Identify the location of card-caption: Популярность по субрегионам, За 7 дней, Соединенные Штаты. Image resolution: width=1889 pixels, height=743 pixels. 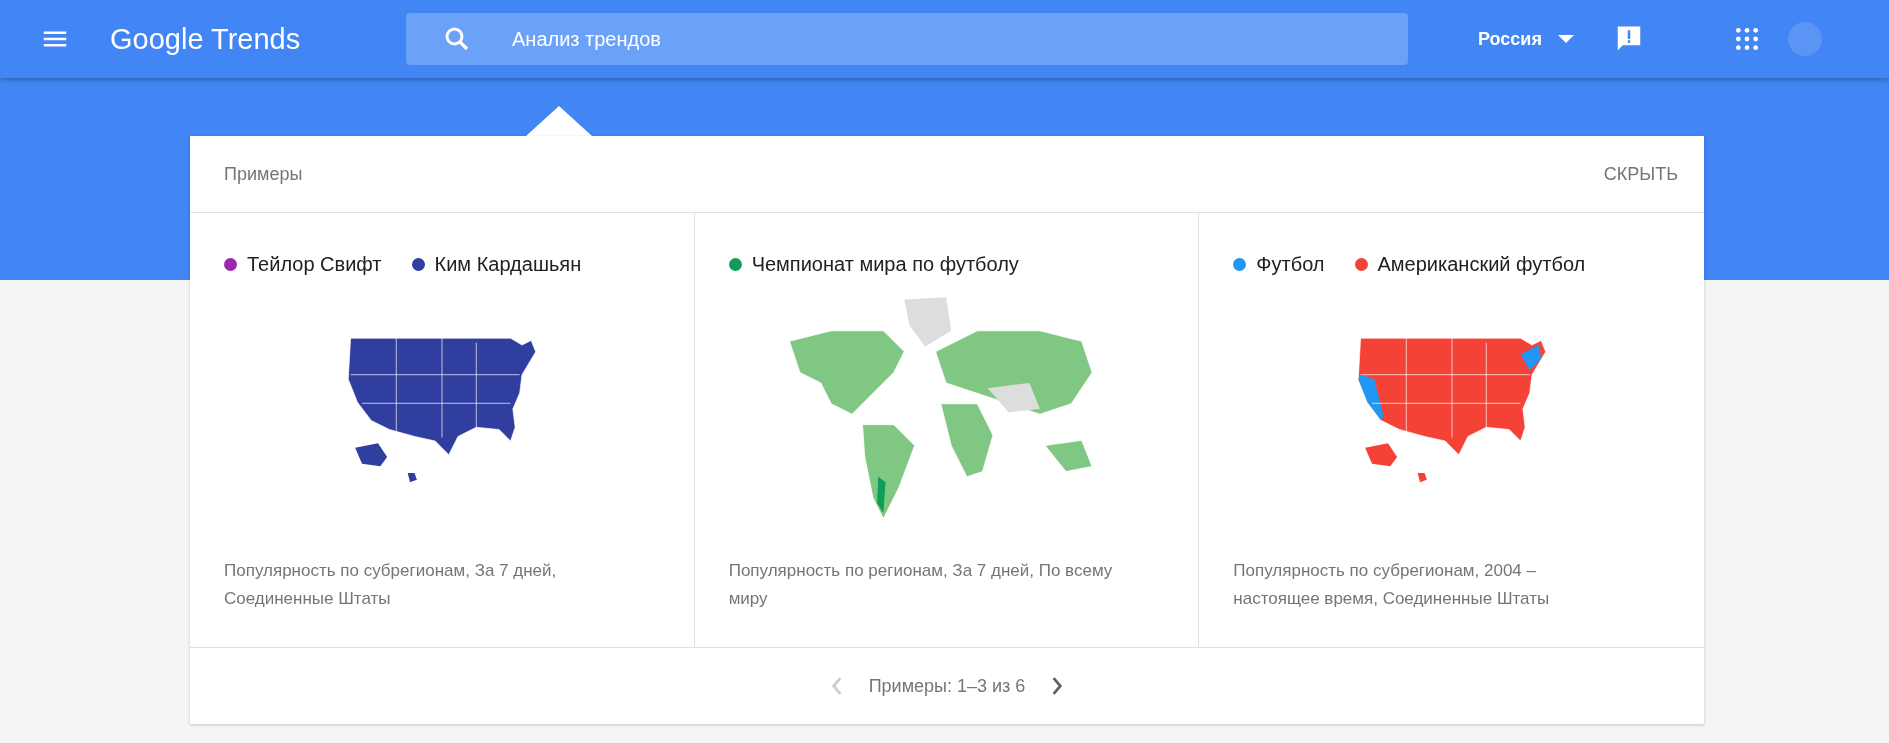
(391, 585).